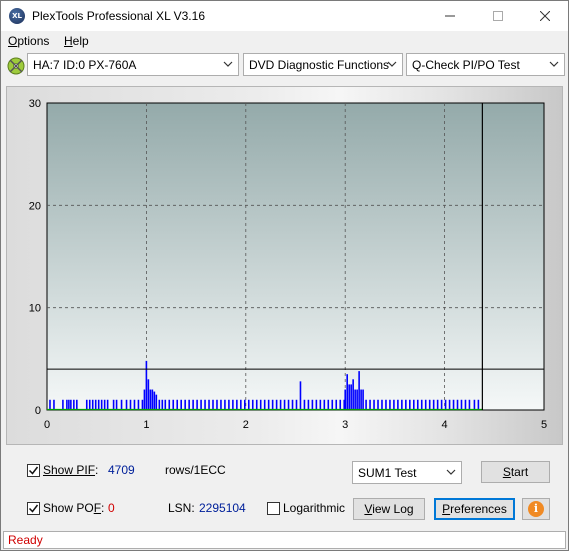 The width and height of the screenshot is (569, 551). I want to click on app-logo-icon: XL, so click(17, 16).